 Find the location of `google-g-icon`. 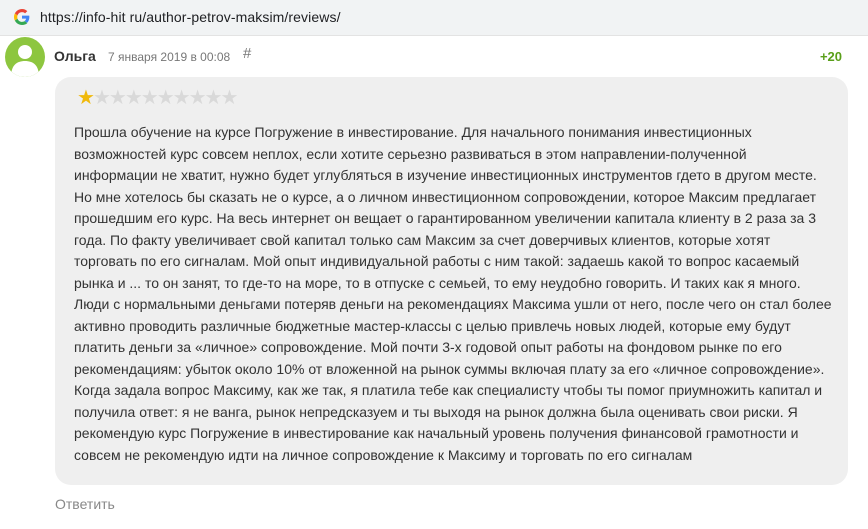

google-g-icon is located at coordinates (22, 17).